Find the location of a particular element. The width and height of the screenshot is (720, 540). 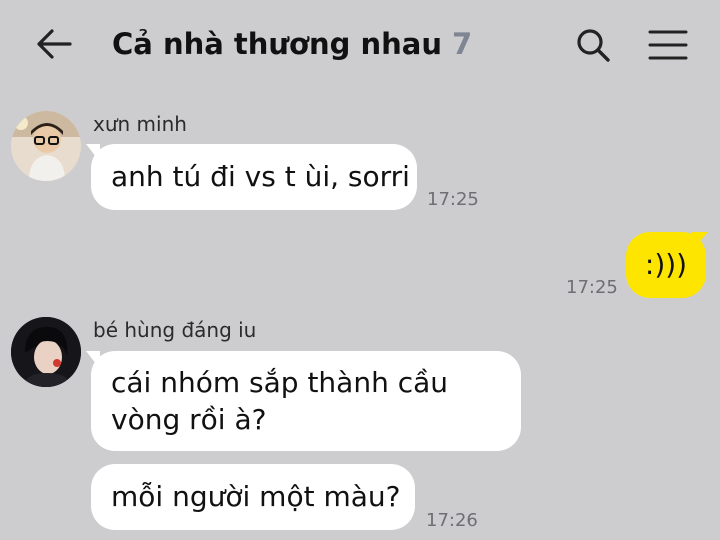

message-bubble: cái nhóm sắp thành cầu vòng rồi à? is located at coordinates (306, 401).